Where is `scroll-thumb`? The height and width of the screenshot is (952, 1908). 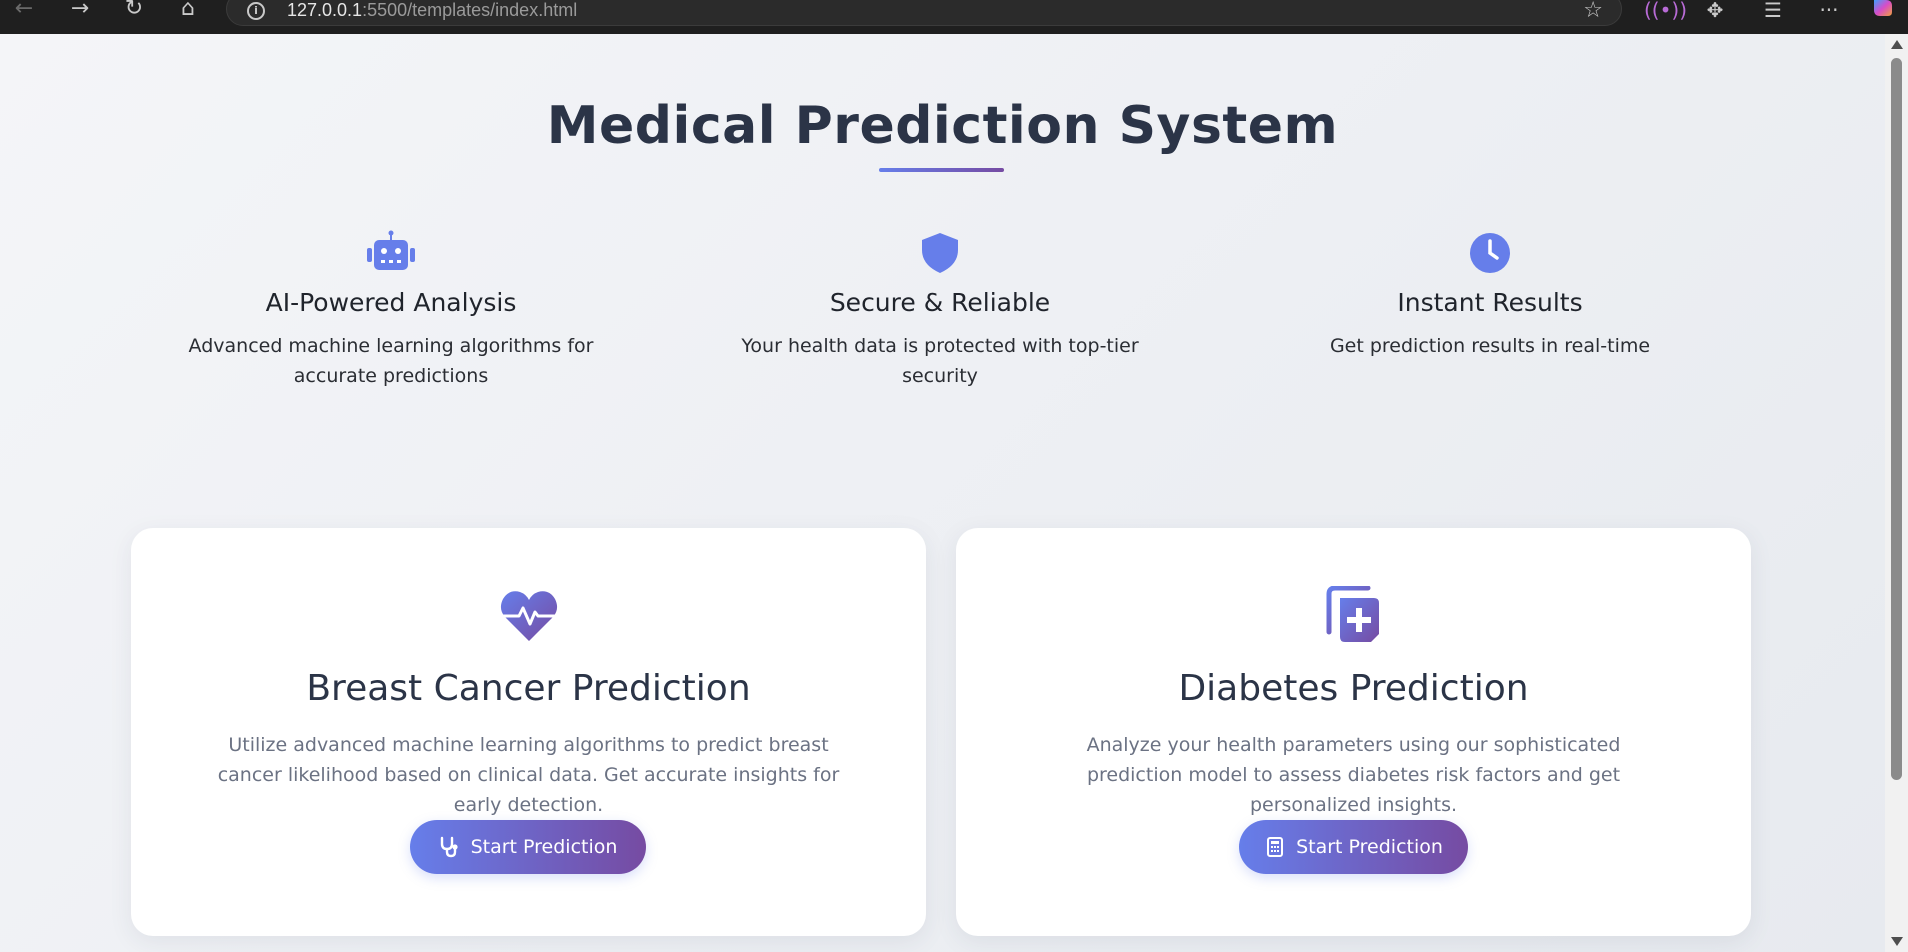
scroll-thumb is located at coordinates (1896, 419).